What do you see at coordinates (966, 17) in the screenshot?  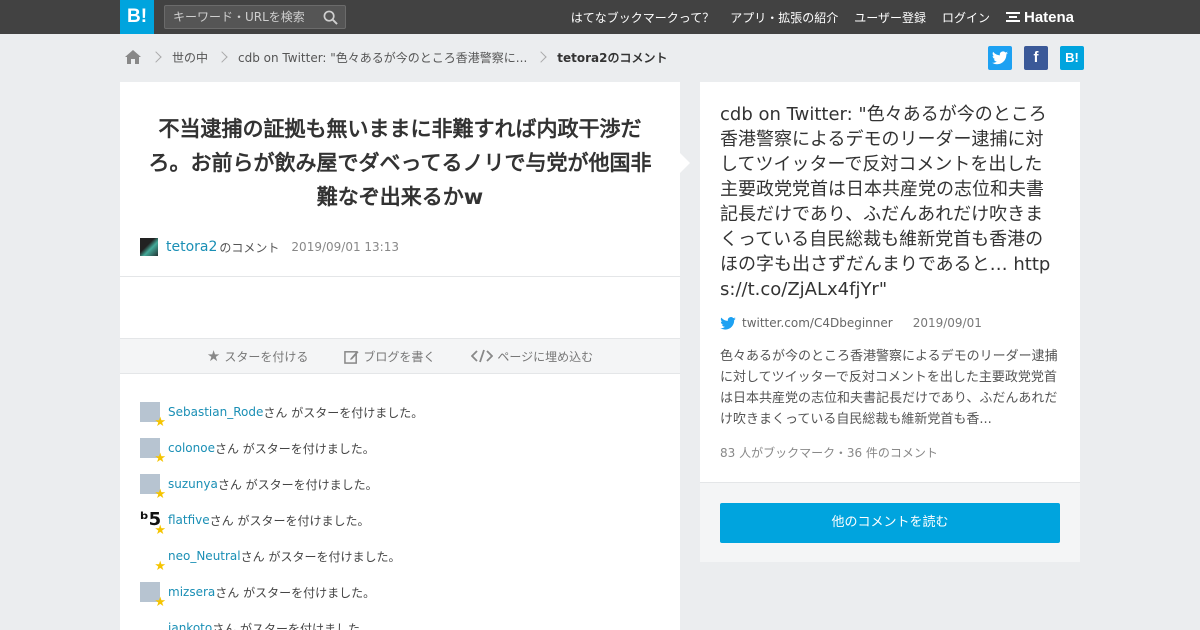 I see `nav-login: ログイン` at bounding box center [966, 17].